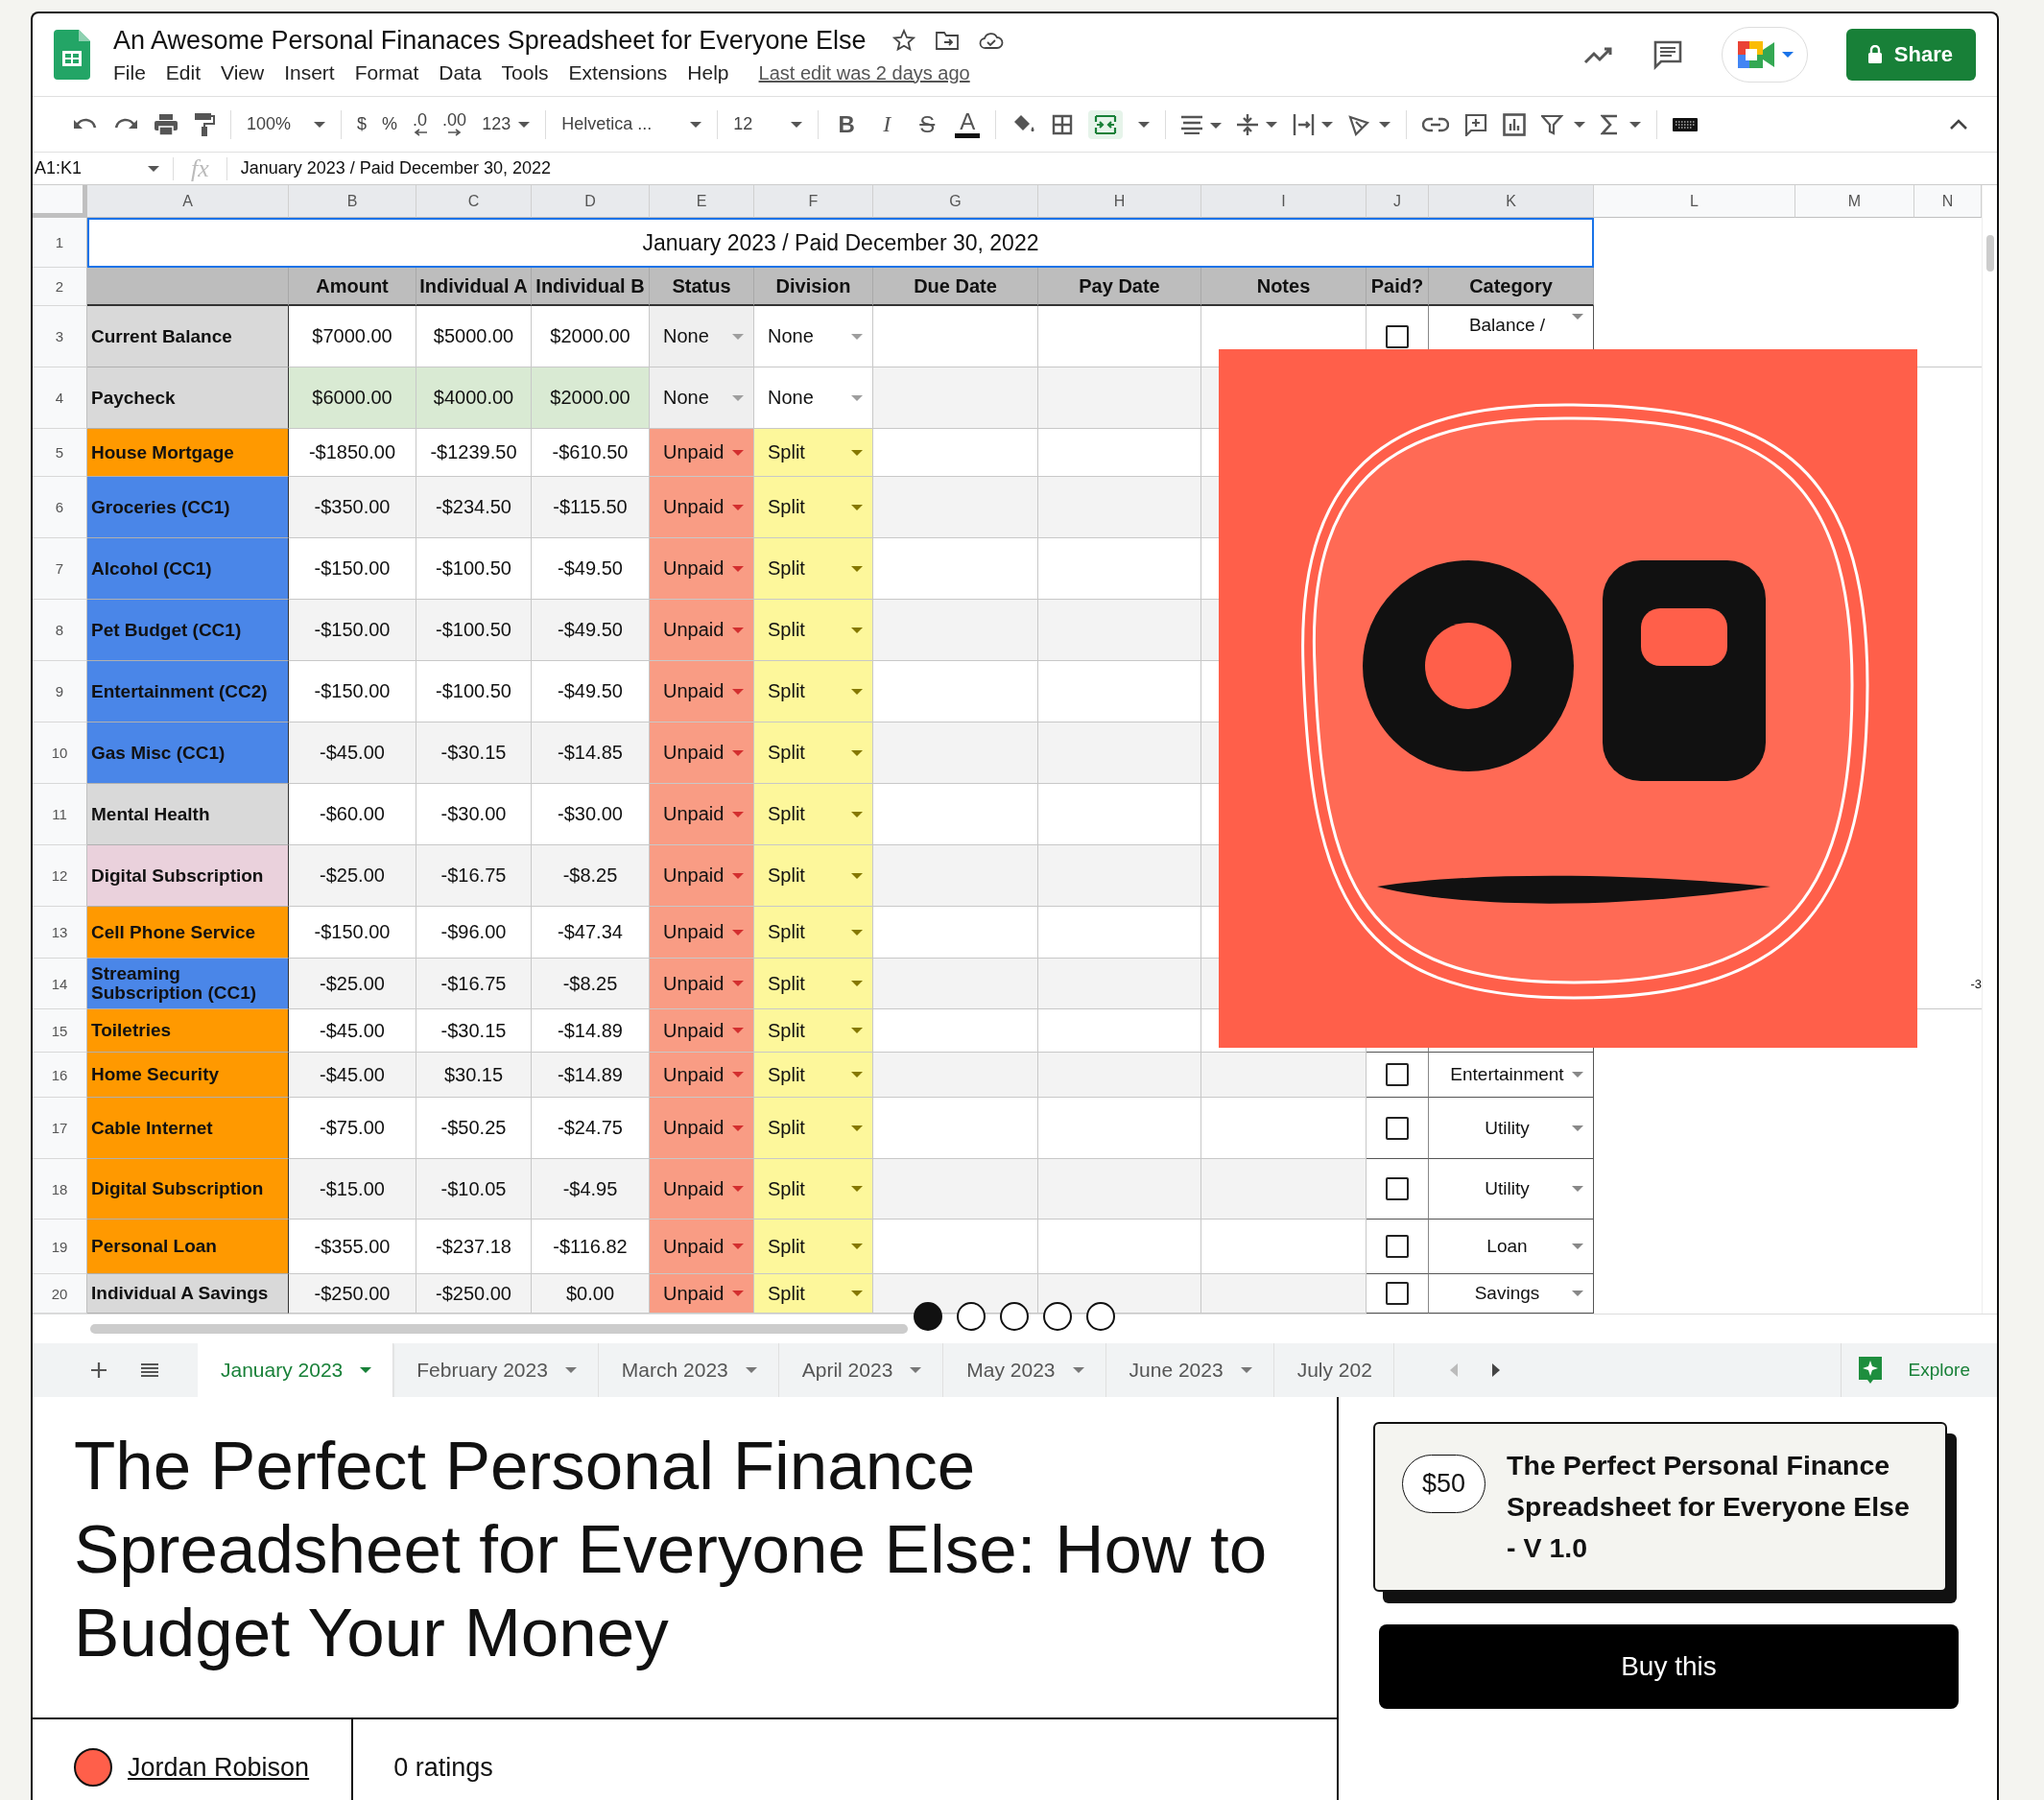  What do you see at coordinates (948, 40) in the screenshot?
I see `folder-icon` at bounding box center [948, 40].